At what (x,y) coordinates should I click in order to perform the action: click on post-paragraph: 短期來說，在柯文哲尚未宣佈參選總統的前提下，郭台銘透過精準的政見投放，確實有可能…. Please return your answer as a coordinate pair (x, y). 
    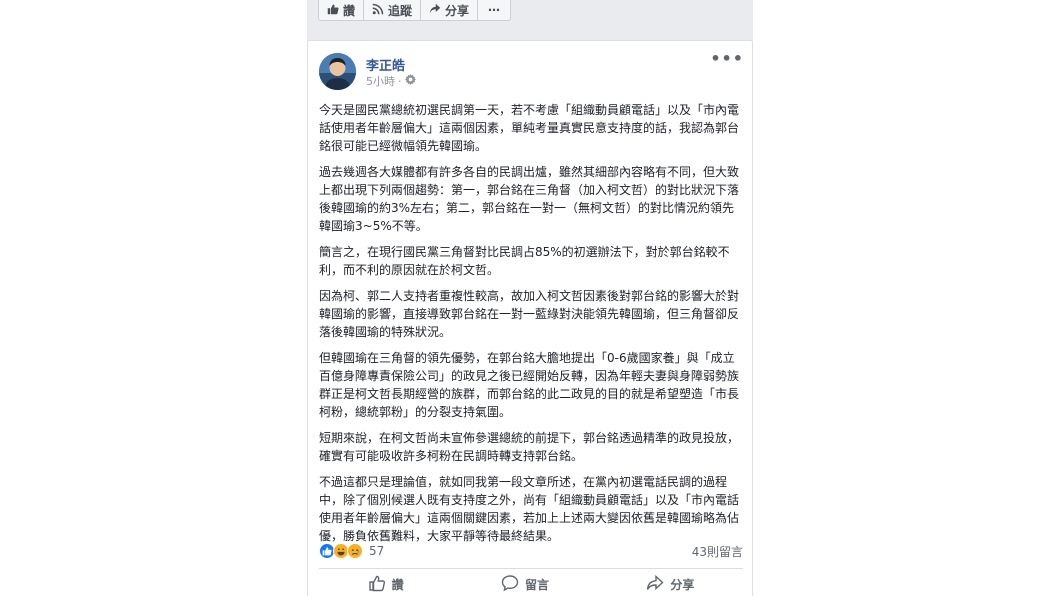
    Looking at the image, I should click on (529, 447).